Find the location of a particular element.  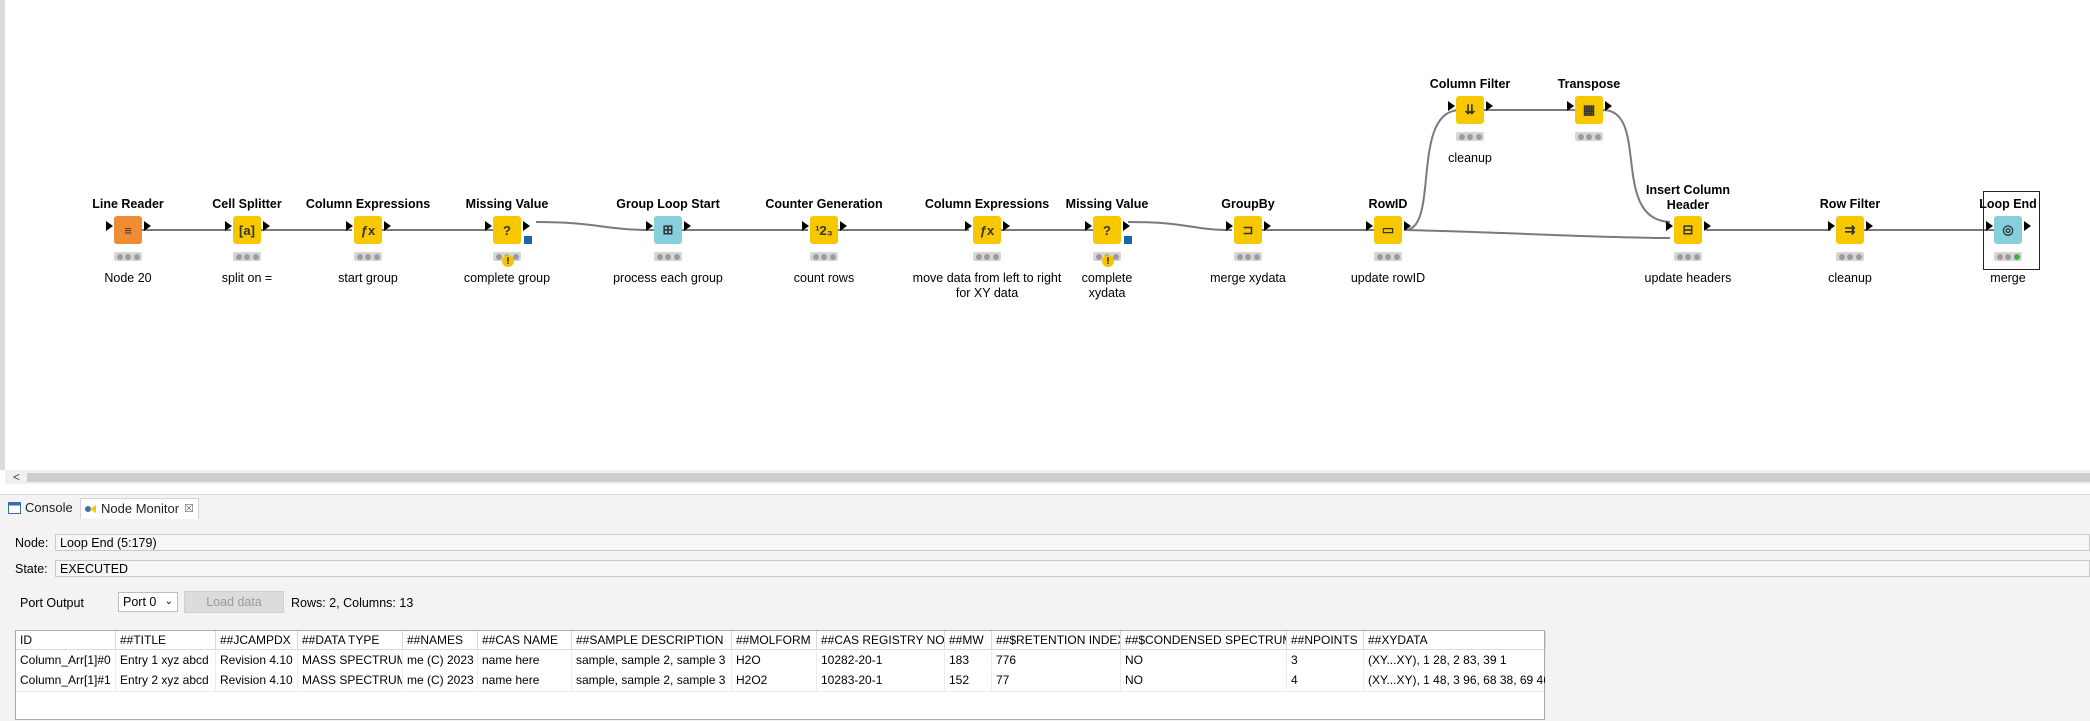

column-header: ##DATA TYPE is located at coordinates (350, 640).